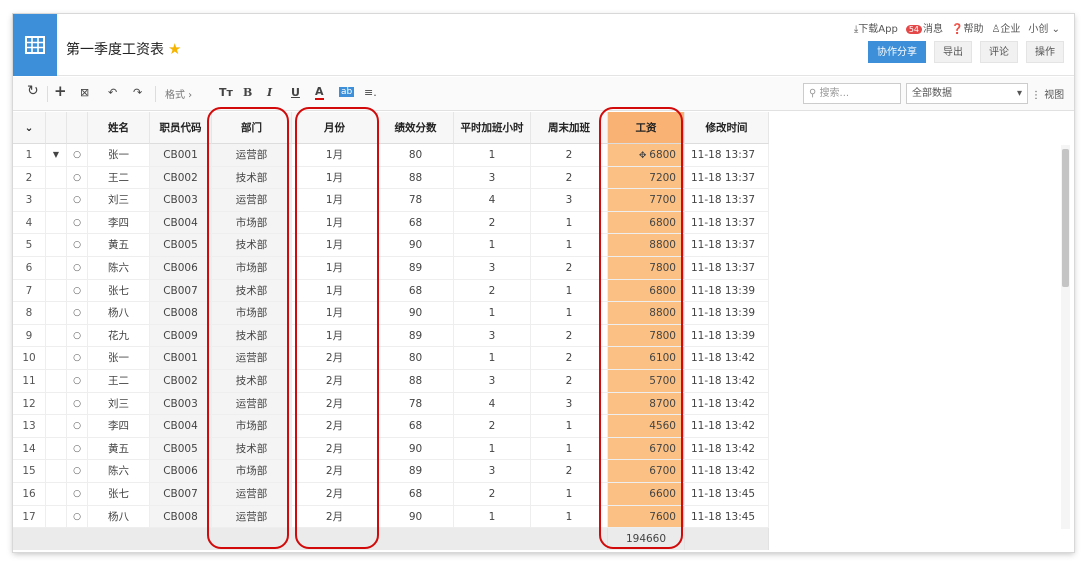  What do you see at coordinates (33, 91) in the screenshot?
I see `refresh-icon: ↻` at bounding box center [33, 91].